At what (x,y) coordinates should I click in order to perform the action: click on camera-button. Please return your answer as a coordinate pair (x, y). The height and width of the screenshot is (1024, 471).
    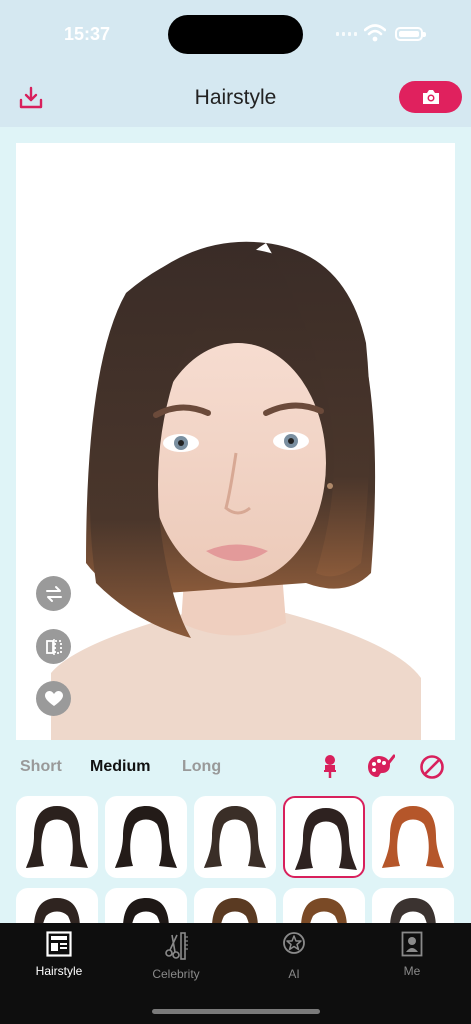
    Looking at the image, I should click on (430, 97).